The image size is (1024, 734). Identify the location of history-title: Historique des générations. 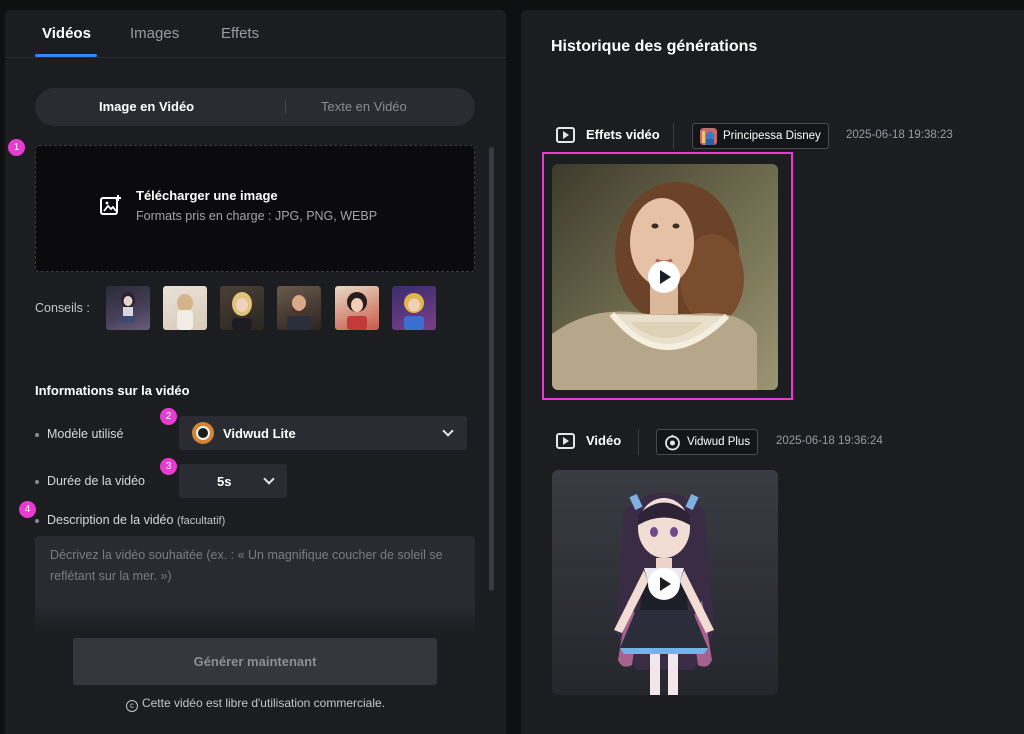
(654, 46).